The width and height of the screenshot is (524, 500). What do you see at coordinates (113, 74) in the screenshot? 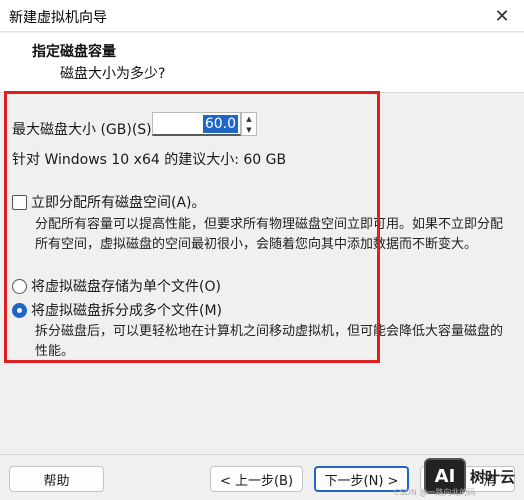
I see `page-subtitle: 磁盘大小为多少?` at bounding box center [113, 74].